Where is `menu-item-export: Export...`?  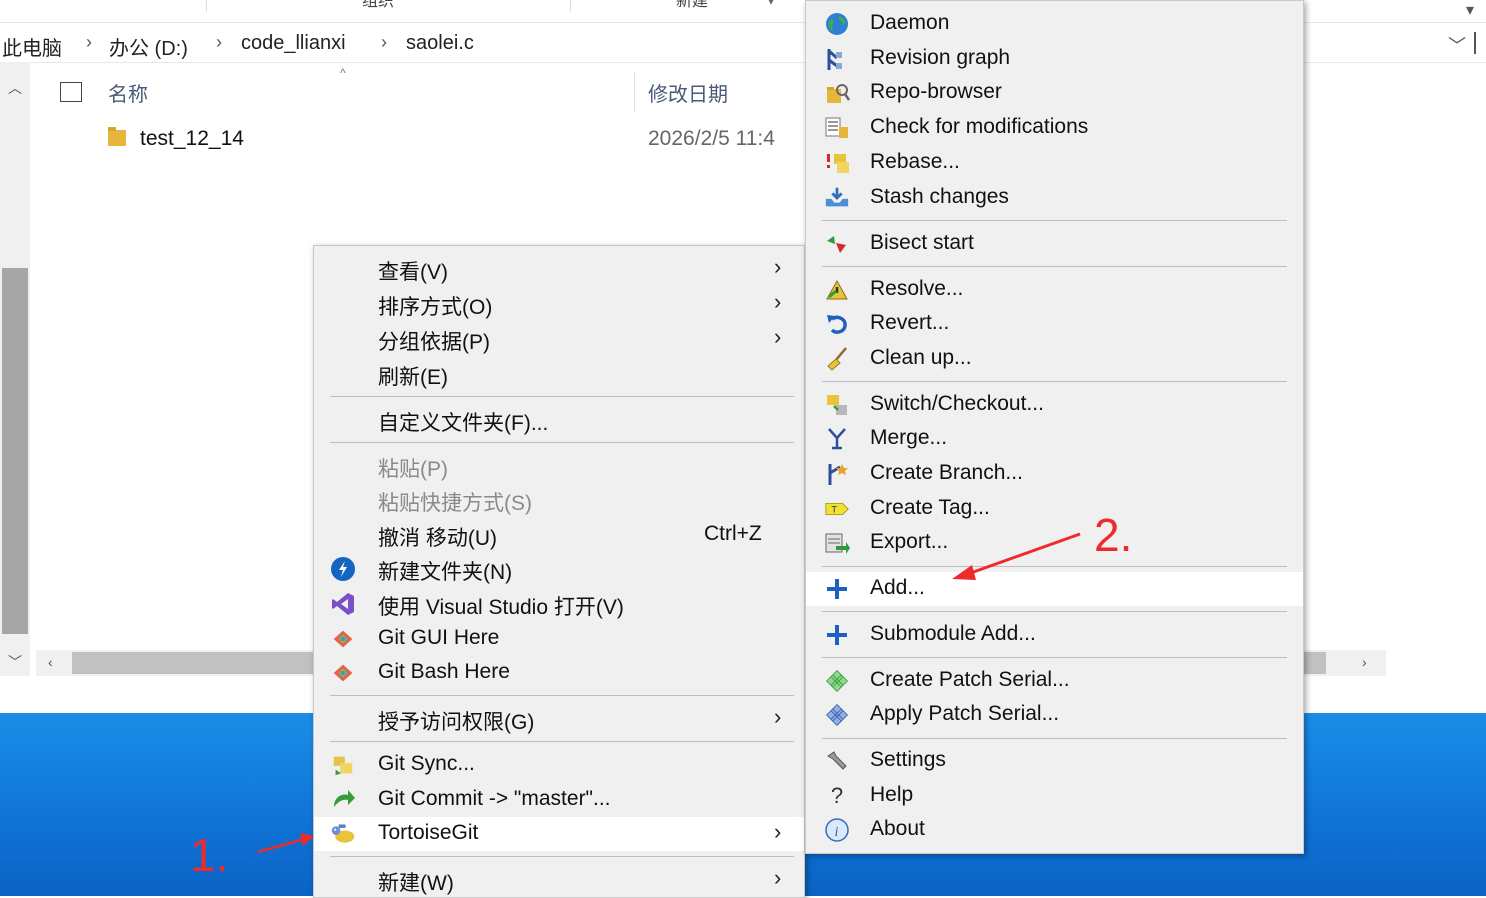 menu-item-export: Export... is located at coordinates (1054, 543).